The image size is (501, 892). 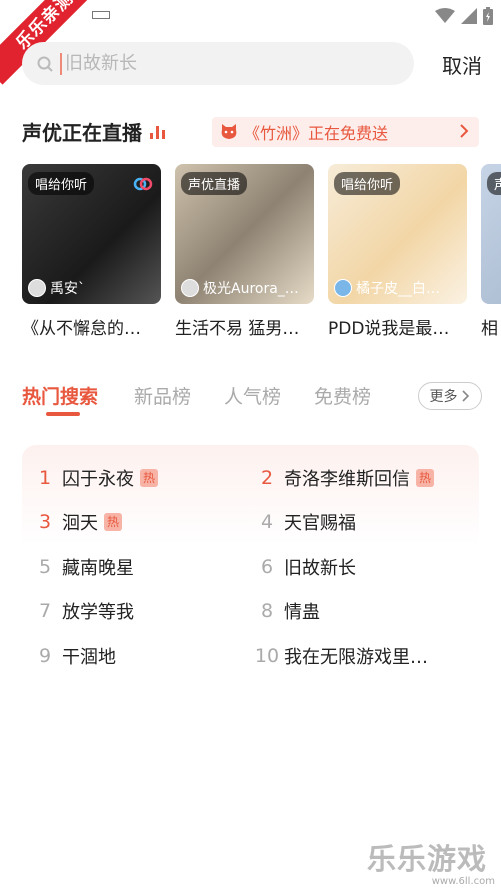 I want to click on free-promo-text: 《竹洲》正在免费送, so click(x=316, y=133).